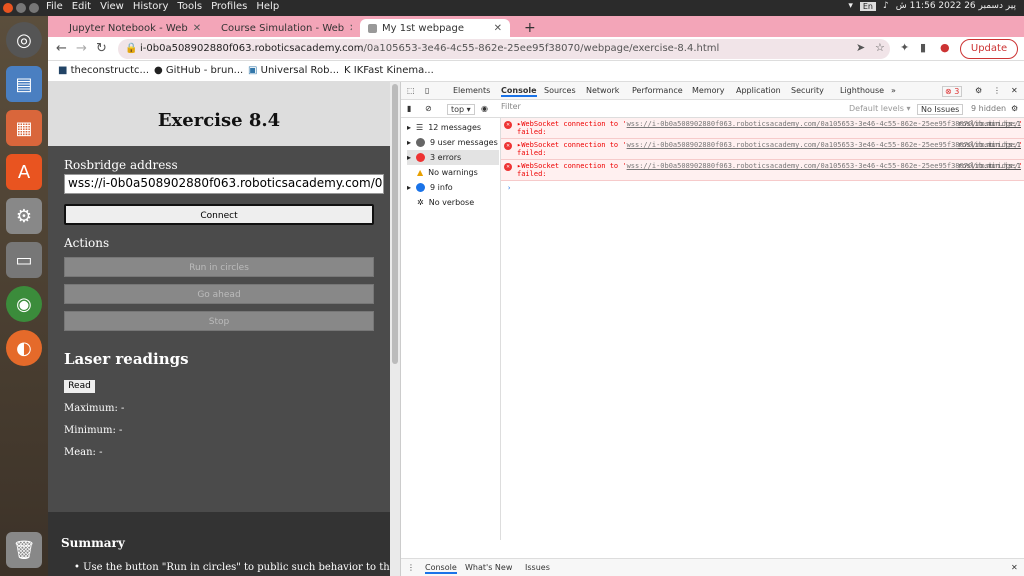 The height and width of the screenshot is (576, 1024). What do you see at coordinates (101, 48) in the screenshot?
I see `reload-icon: ↻` at bounding box center [101, 48].